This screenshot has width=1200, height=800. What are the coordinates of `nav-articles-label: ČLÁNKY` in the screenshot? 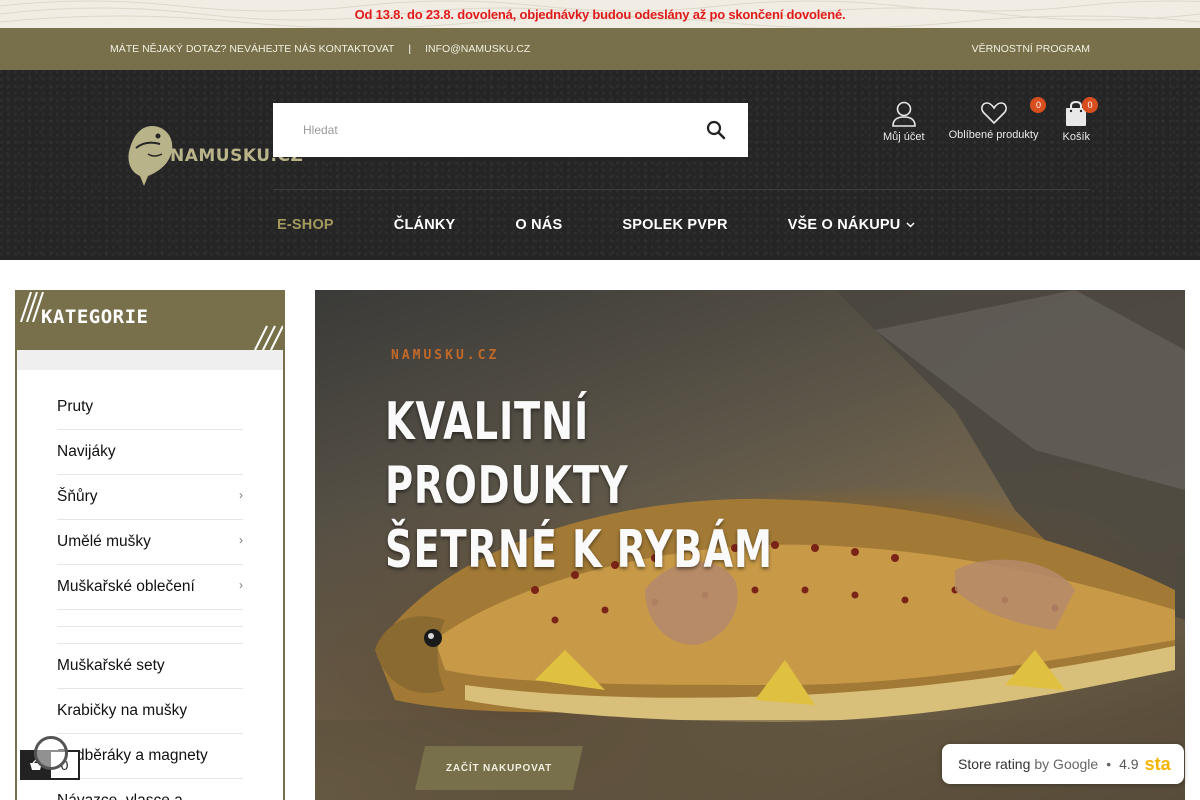 It's located at (424, 225).